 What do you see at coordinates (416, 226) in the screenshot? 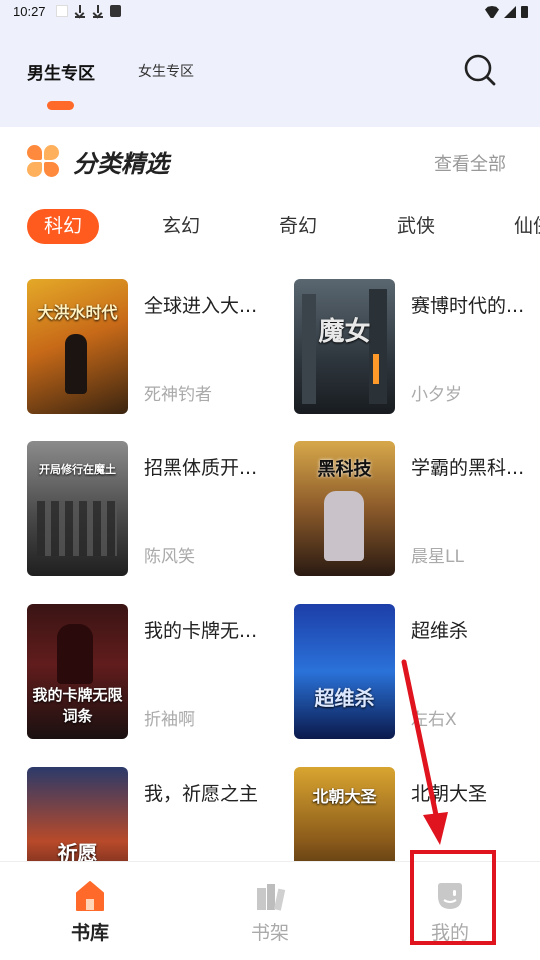
I see `category-chip-wuxia: 武侠` at bounding box center [416, 226].